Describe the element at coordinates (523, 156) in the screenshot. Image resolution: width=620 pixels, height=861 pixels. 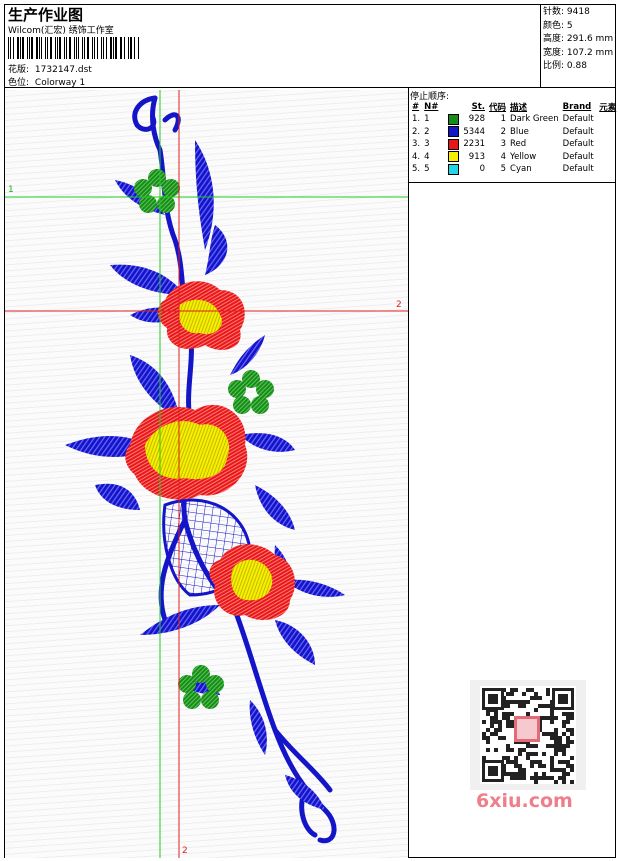
I see `row-description: Yellow` at that location.